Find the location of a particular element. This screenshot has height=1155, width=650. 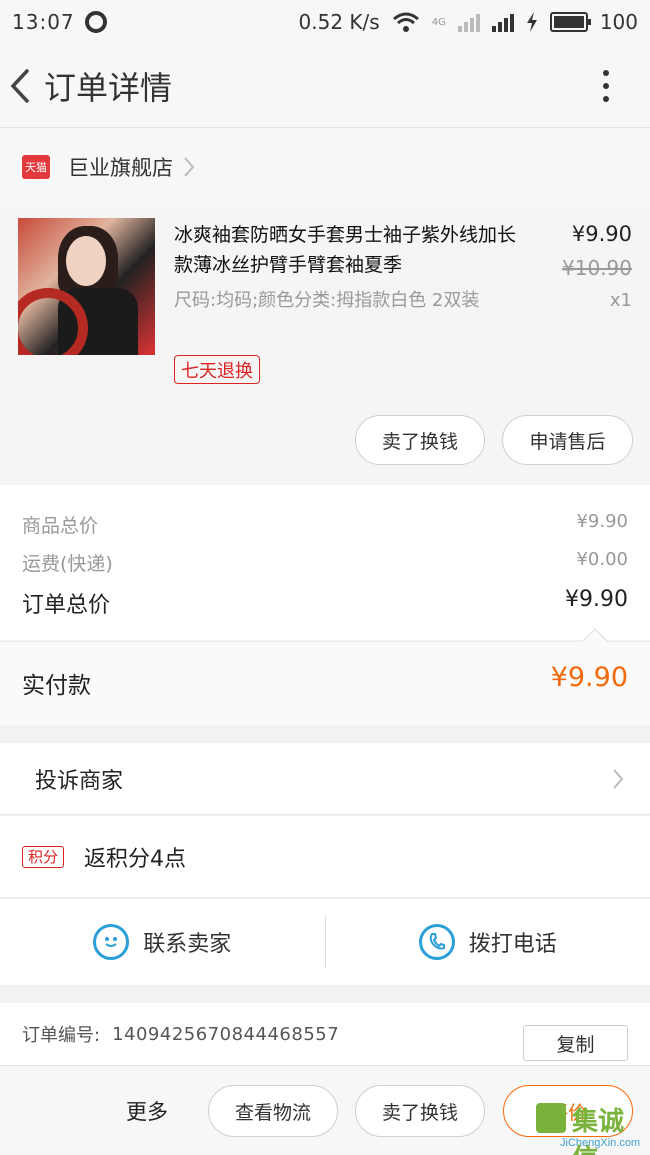

product-price: ¥9.90 is located at coordinates (601, 234).